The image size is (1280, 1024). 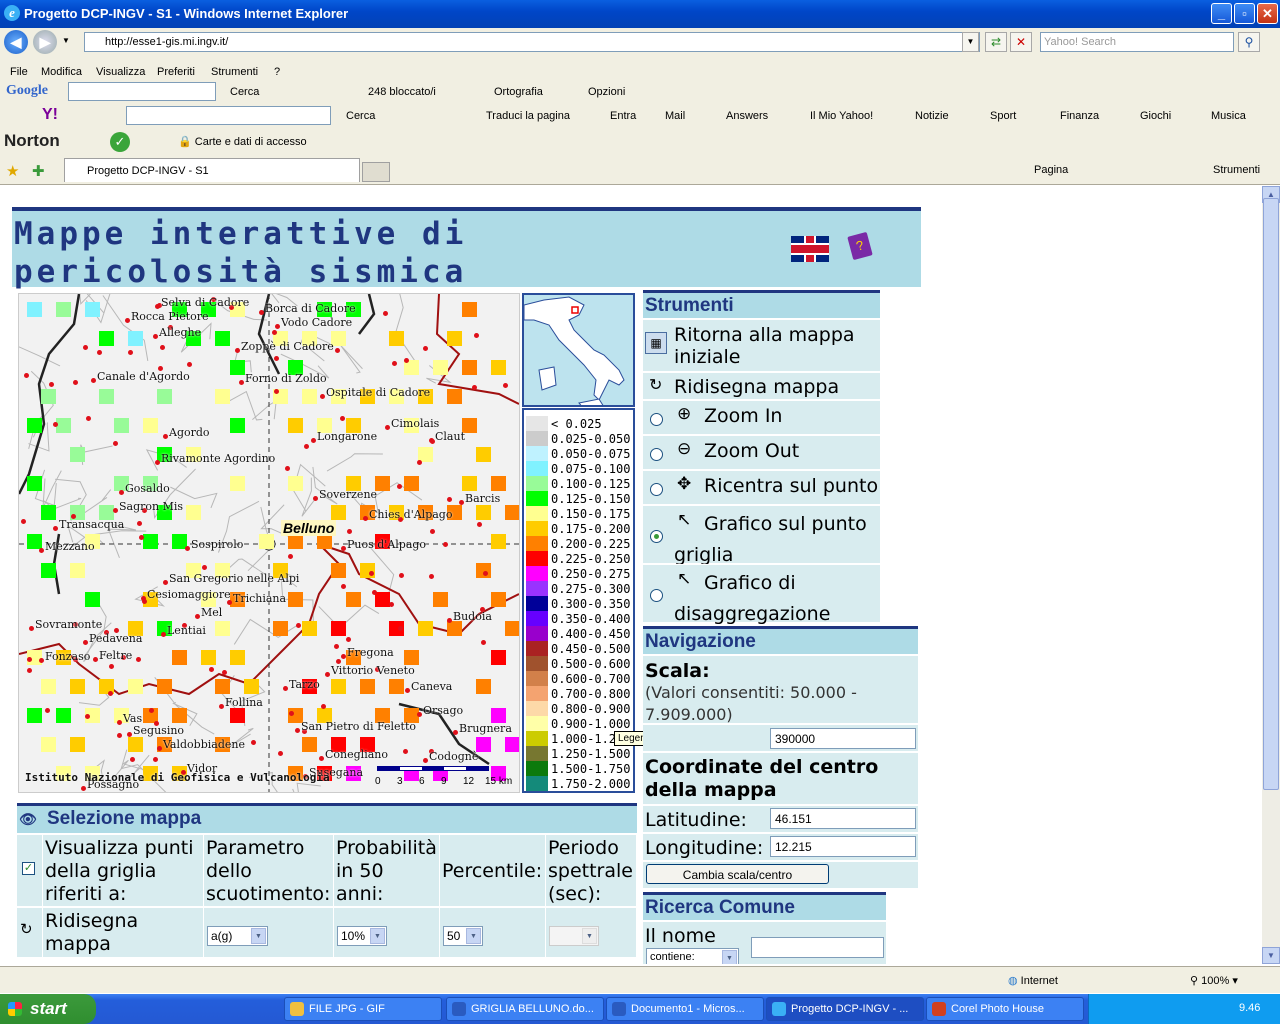 What do you see at coordinates (1221, 13) in the screenshot?
I see `minimize-button: _` at bounding box center [1221, 13].